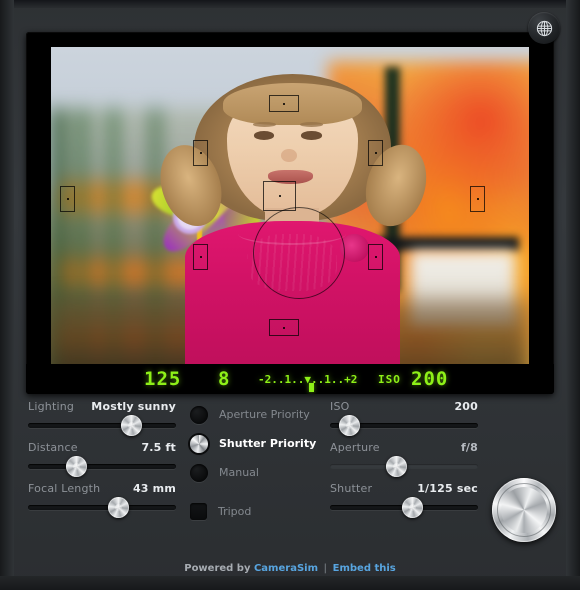 This screenshot has width=580, height=590. I want to click on af-point-bottom, so click(284, 327).